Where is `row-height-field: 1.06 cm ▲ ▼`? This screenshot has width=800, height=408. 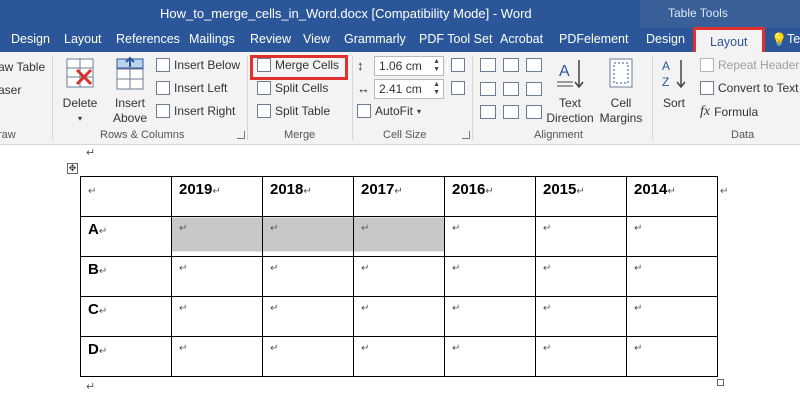 row-height-field: 1.06 cm ▲ ▼ is located at coordinates (409, 66).